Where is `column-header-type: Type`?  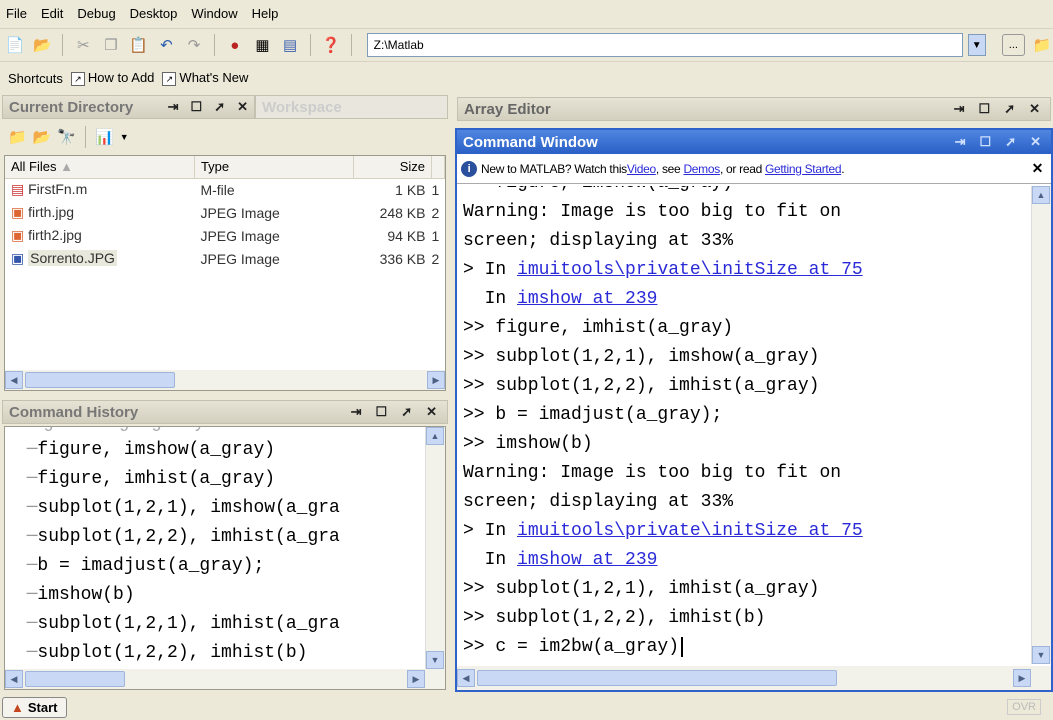 column-header-type: Type is located at coordinates (274, 167).